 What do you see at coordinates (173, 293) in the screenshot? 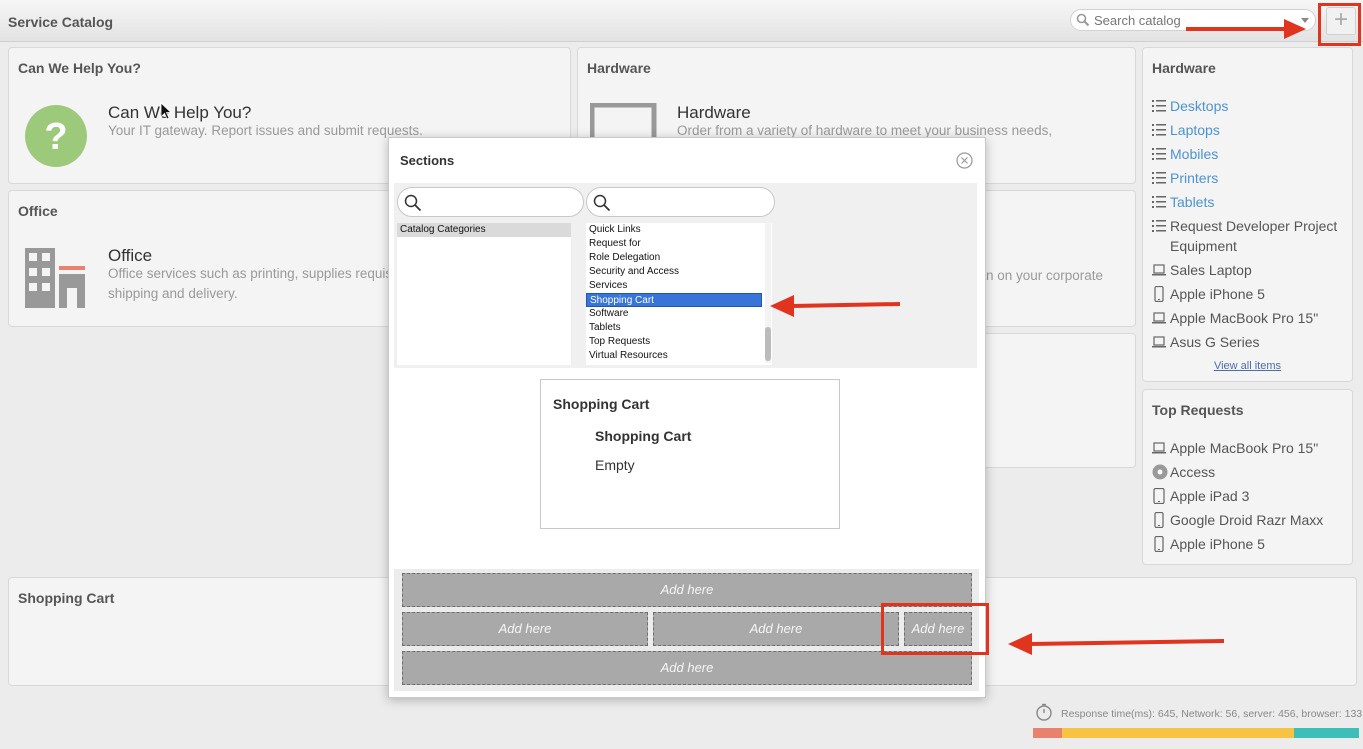
I see `office-description-2: shipping and delivery.` at bounding box center [173, 293].